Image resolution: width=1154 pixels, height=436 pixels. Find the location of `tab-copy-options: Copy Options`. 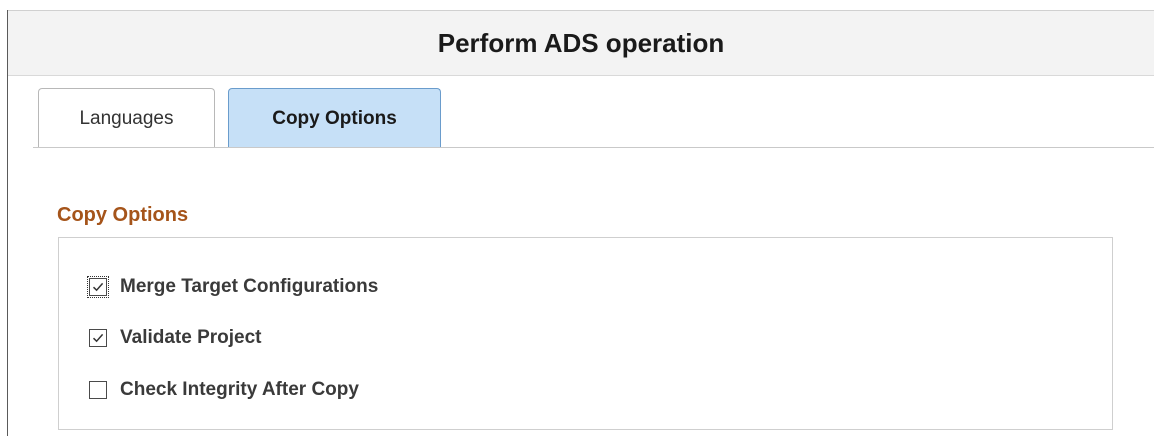

tab-copy-options: Copy Options is located at coordinates (334, 118).